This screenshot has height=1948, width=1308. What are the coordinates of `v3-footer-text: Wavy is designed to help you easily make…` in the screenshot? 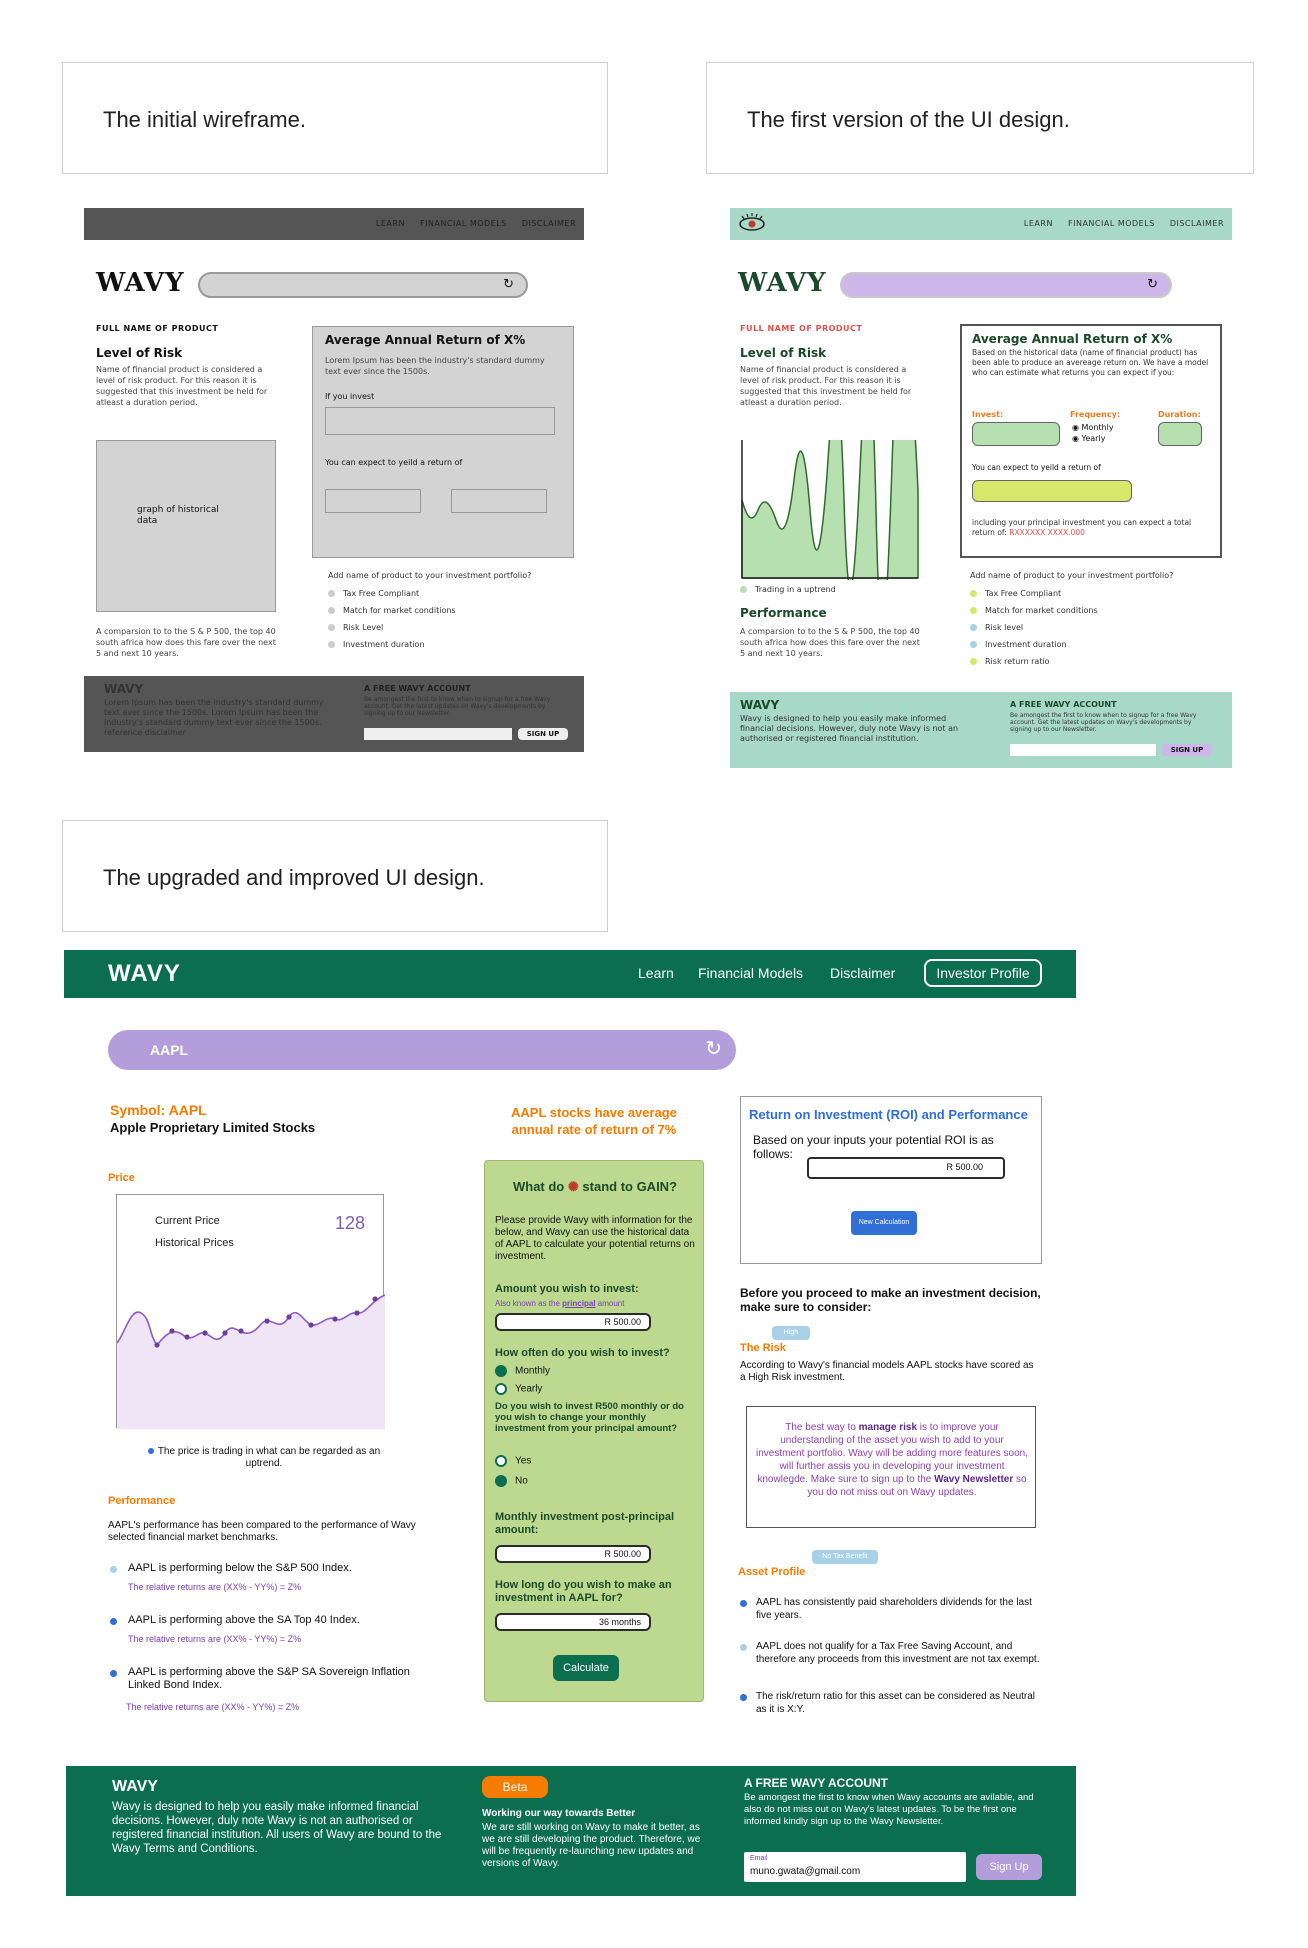 It's located at (277, 1828).